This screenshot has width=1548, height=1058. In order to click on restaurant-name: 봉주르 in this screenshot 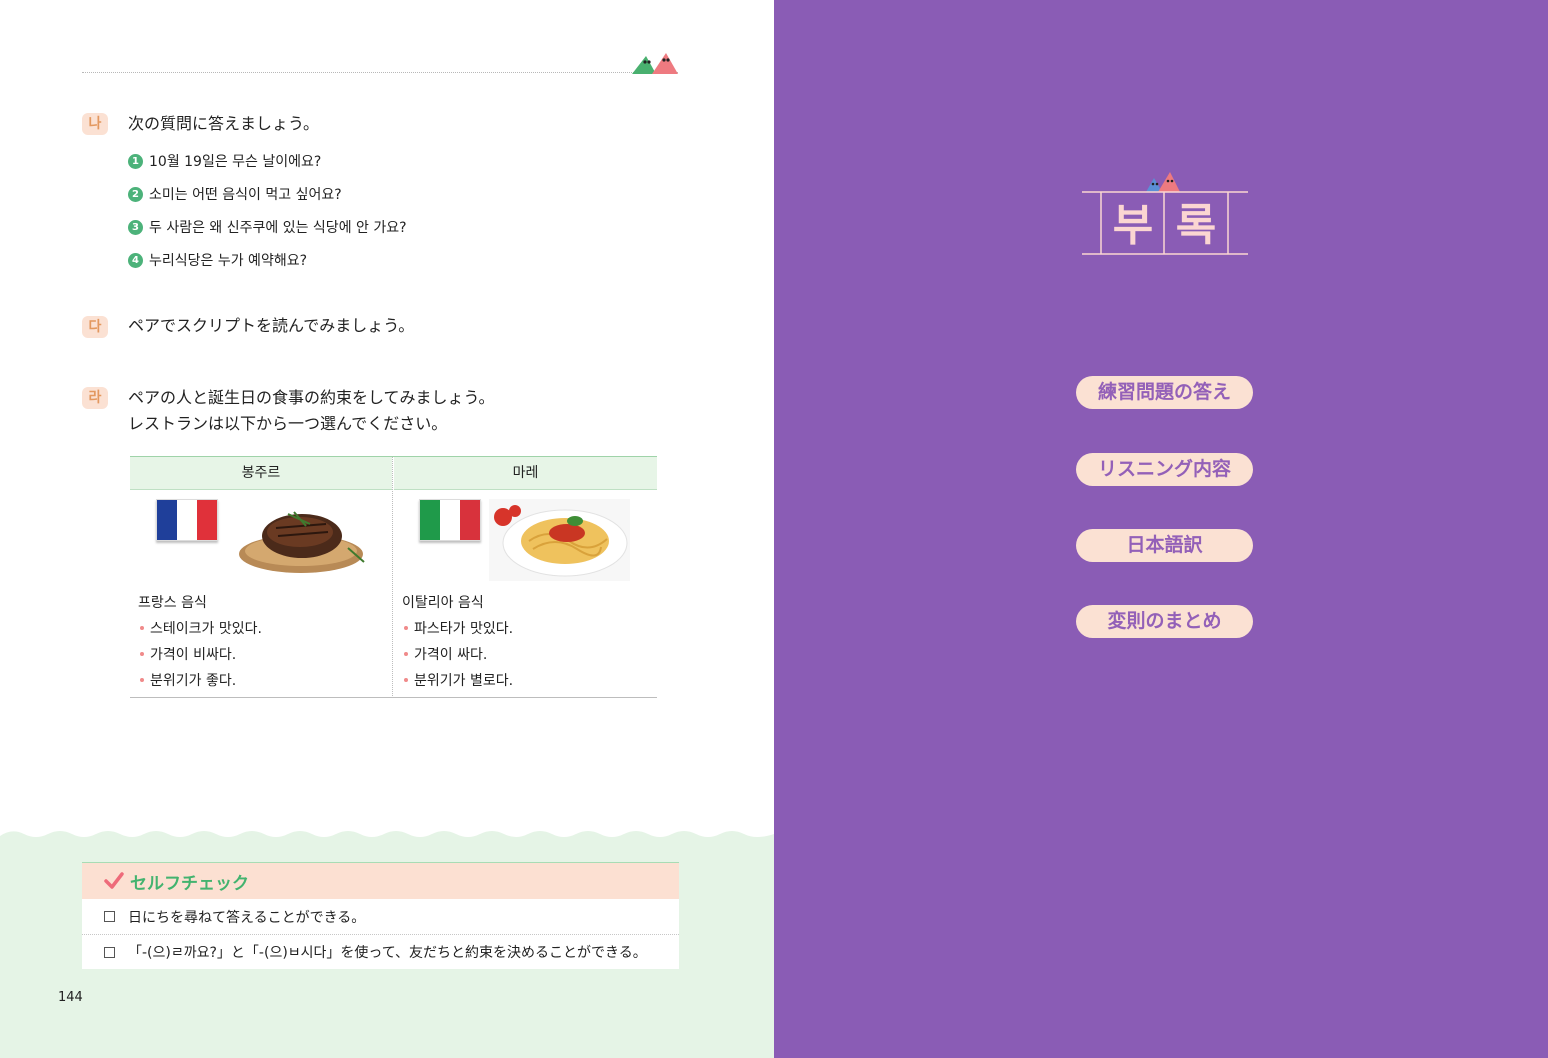, I will do `click(261, 473)`.